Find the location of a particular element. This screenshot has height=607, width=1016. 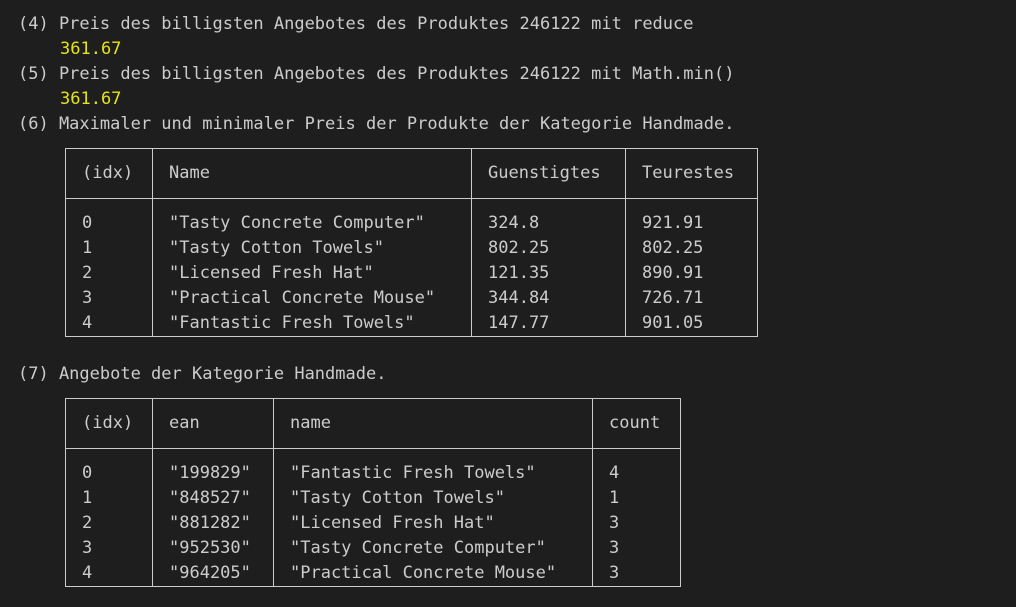

table-row: 2 "881282" "Licensed Fresh Hat" 3 is located at coordinates (373, 523).